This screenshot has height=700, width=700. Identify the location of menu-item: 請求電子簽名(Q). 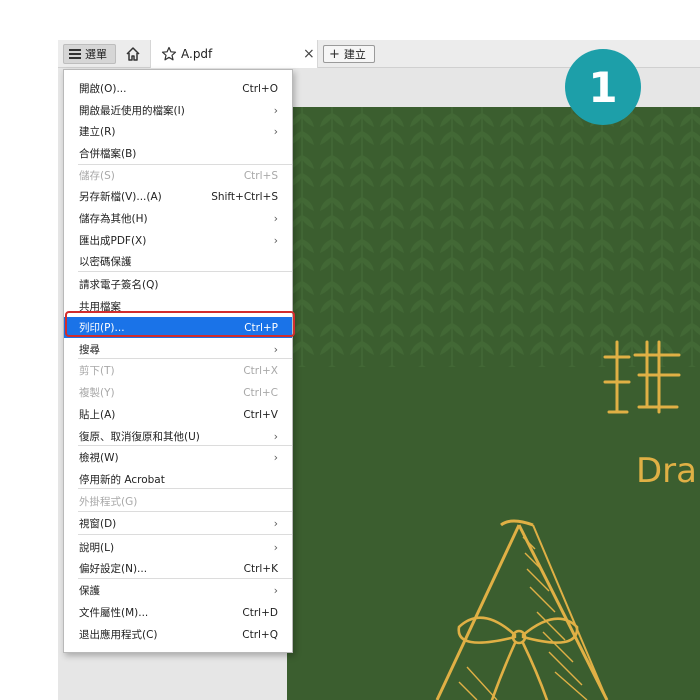
(178, 284).